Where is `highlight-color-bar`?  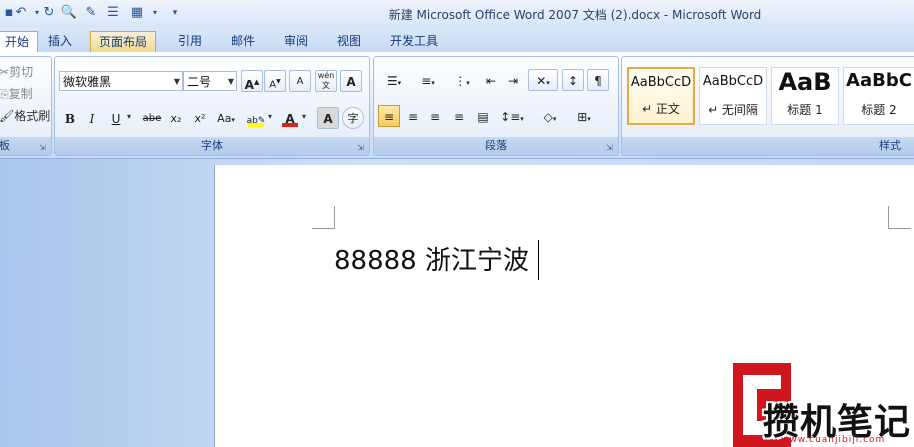
highlight-color-bar is located at coordinates (256, 125).